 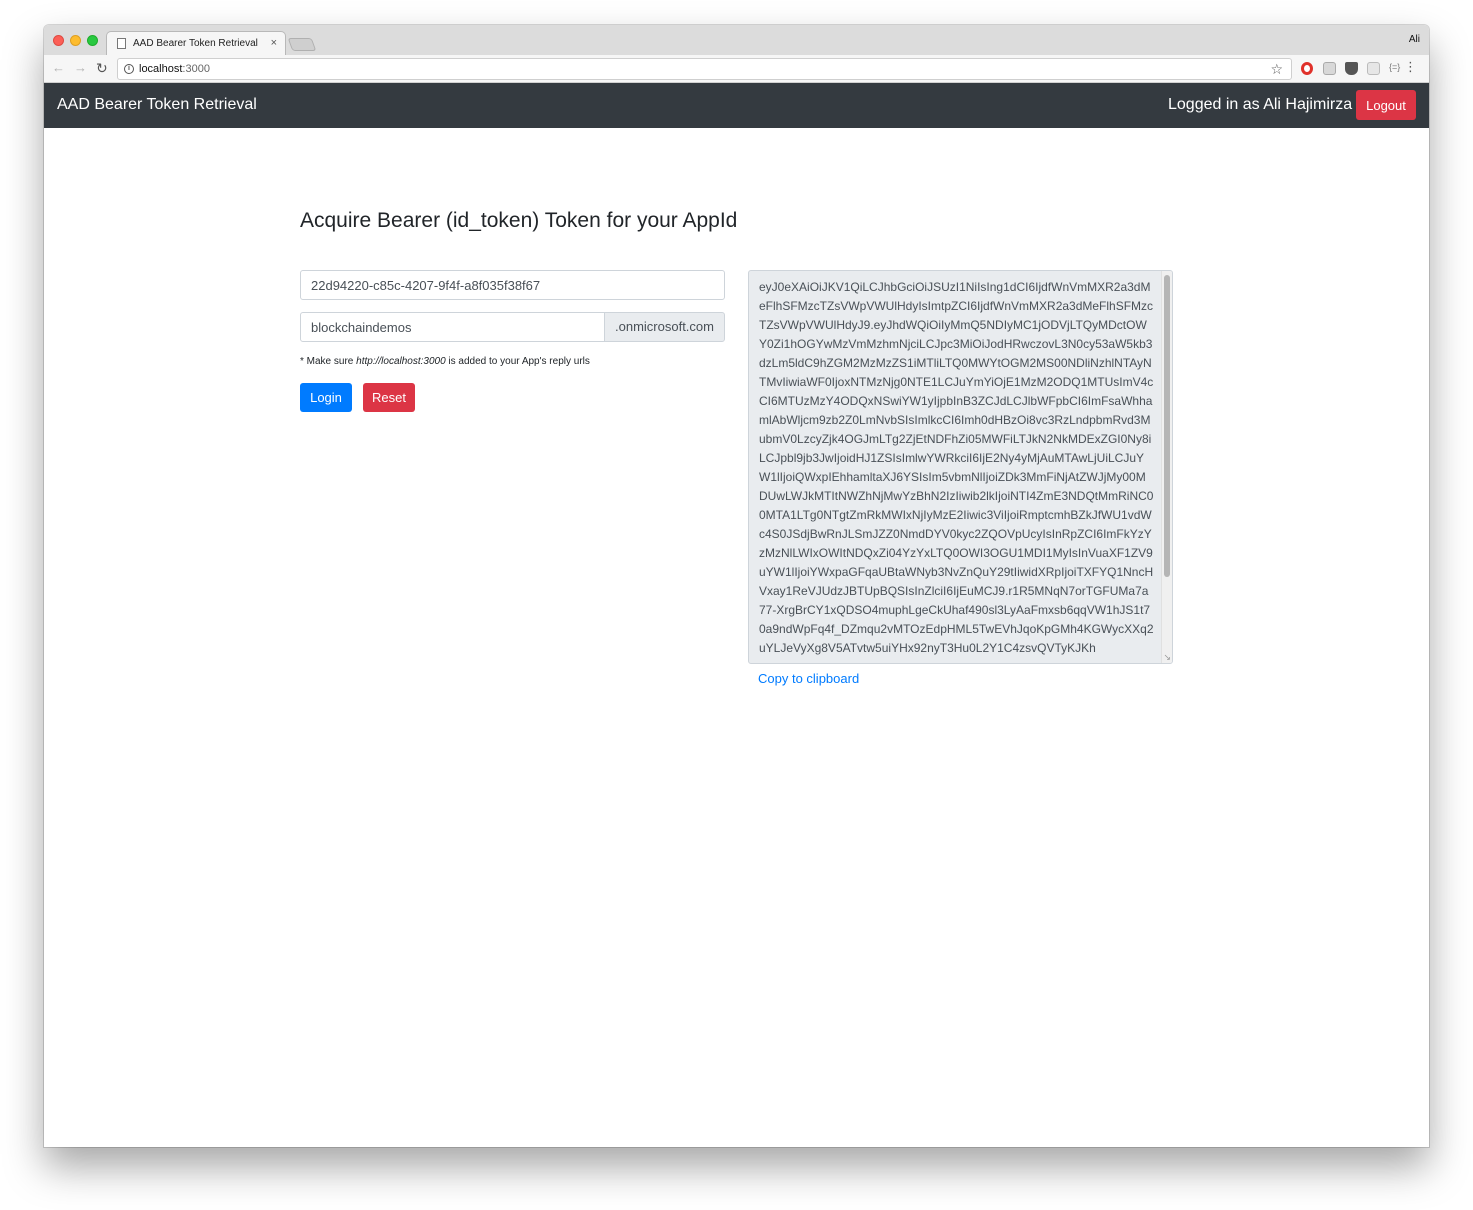 What do you see at coordinates (1260, 104) in the screenshot?
I see `logged-in-text: Logged in as Ali Hajimirza` at bounding box center [1260, 104].